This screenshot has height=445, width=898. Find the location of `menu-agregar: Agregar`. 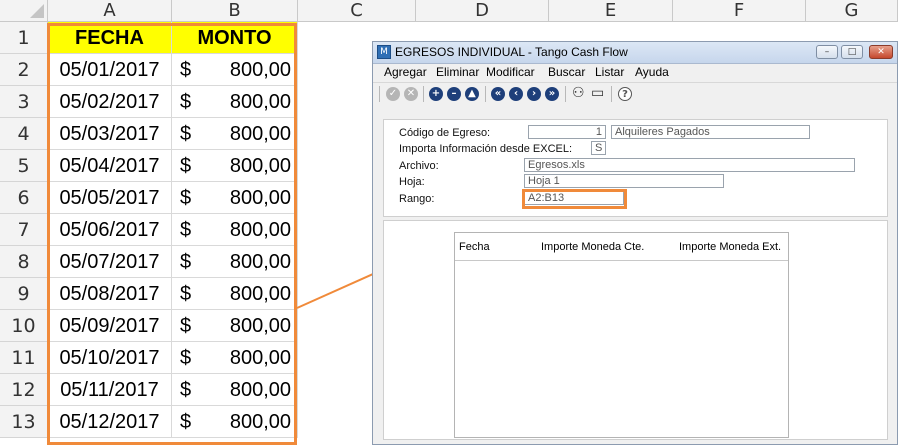

menu-agregar: Agregar is located at coordinates (405, 72).